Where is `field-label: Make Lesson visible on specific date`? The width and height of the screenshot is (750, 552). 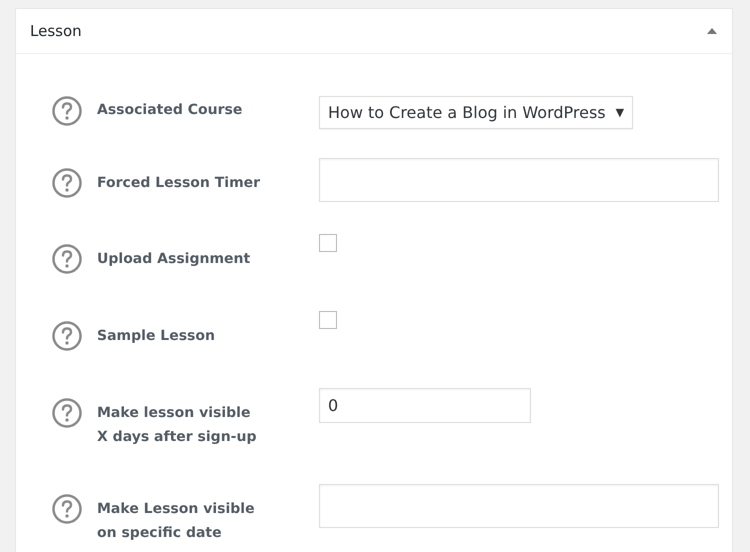 field-label: Make Lesson visible on specific date is located at coordinates (176, 521).